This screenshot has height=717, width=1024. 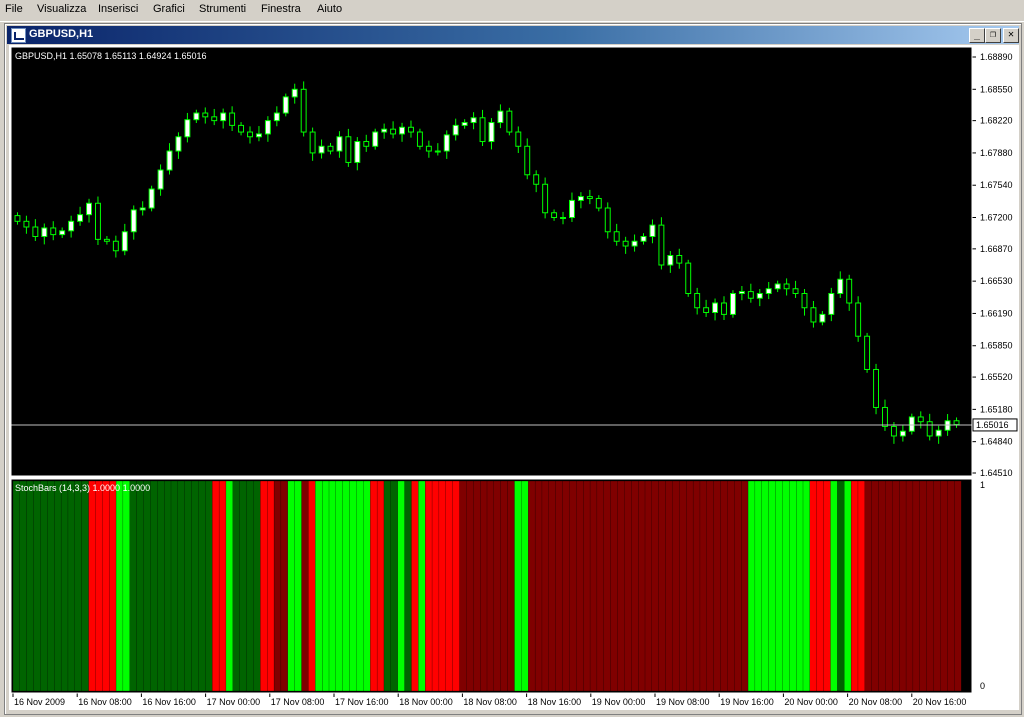 I want to click on menu-inserisci: Inserisci, so click(x=118, y=9).